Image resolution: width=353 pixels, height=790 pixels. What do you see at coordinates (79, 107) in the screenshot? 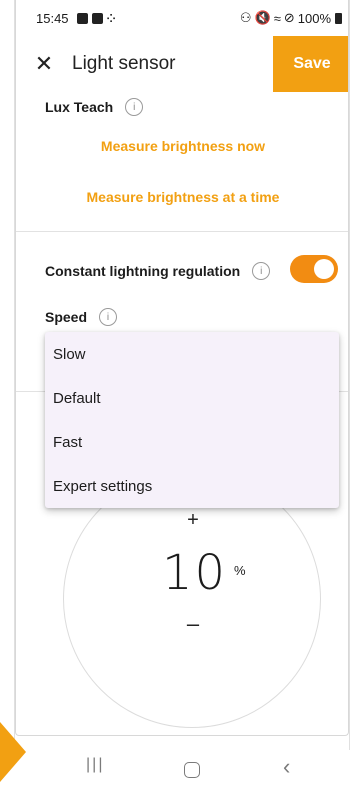
I see `lux-teach-label: Lux Teach` at bounding box center [79, 107].